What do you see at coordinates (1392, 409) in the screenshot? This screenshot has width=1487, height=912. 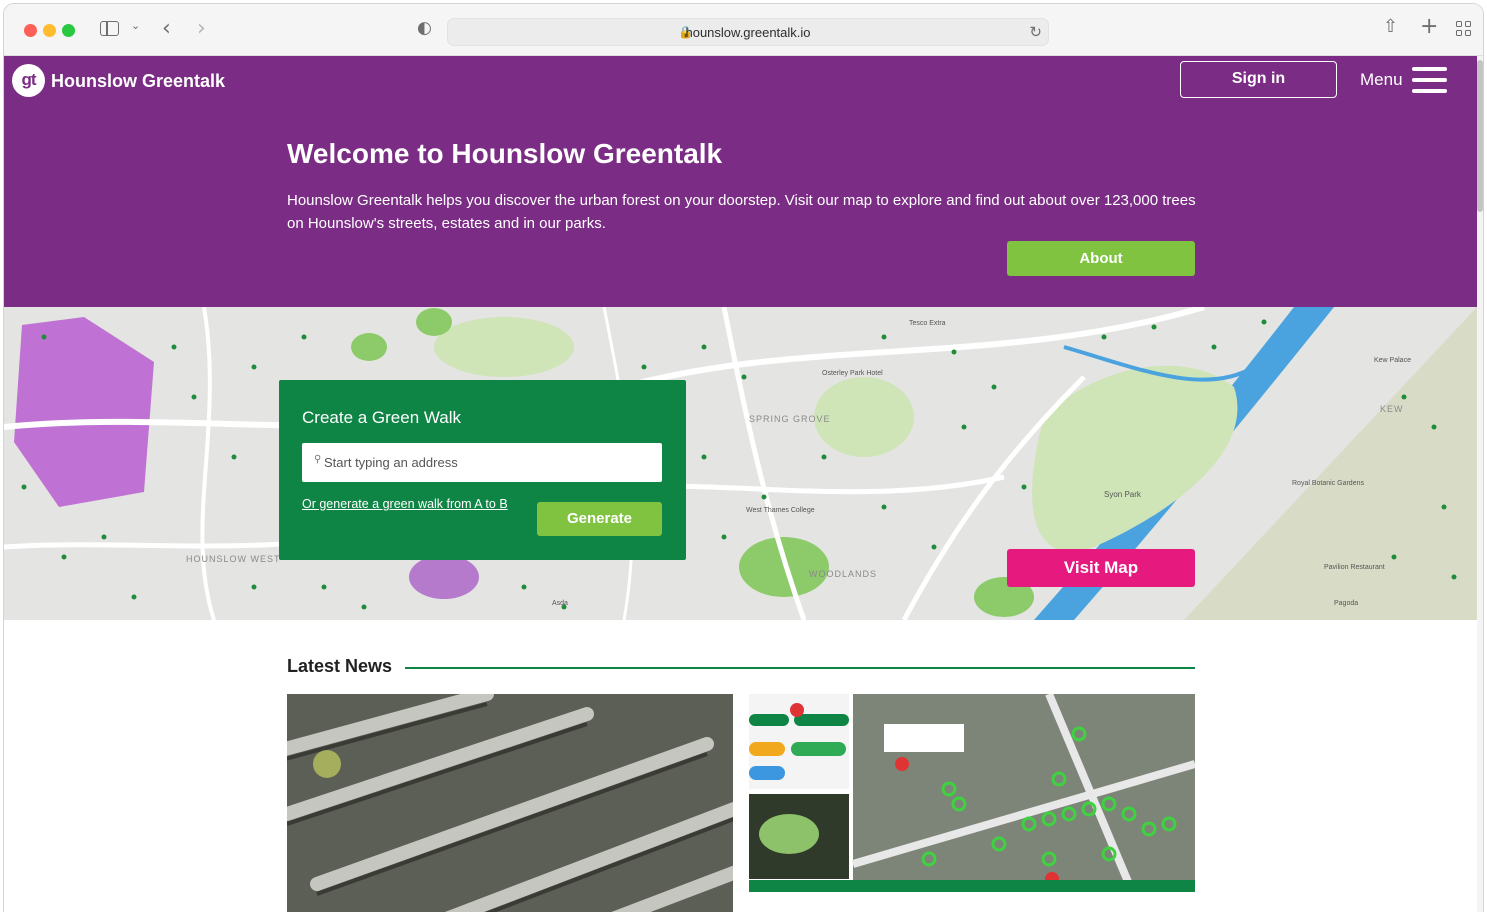 I see `map-label-kew: KEW` at bounding box center [1392, 409].